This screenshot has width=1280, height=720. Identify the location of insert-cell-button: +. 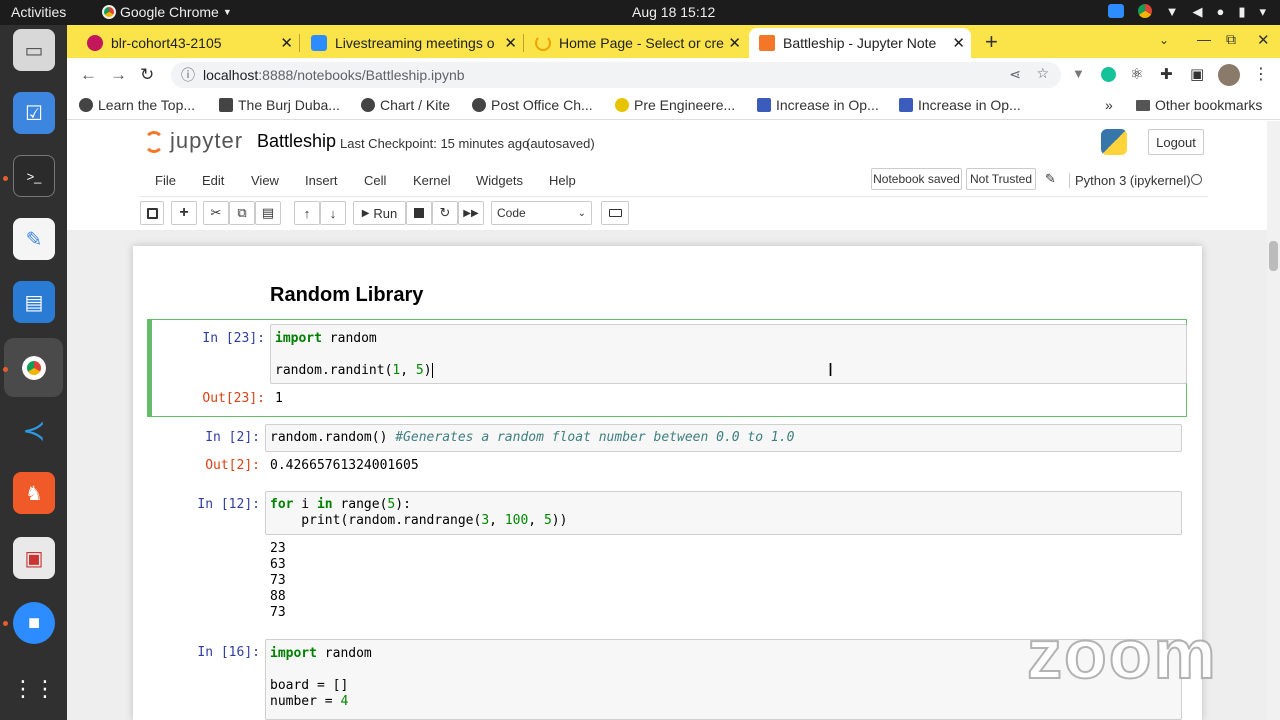
(184, 213).